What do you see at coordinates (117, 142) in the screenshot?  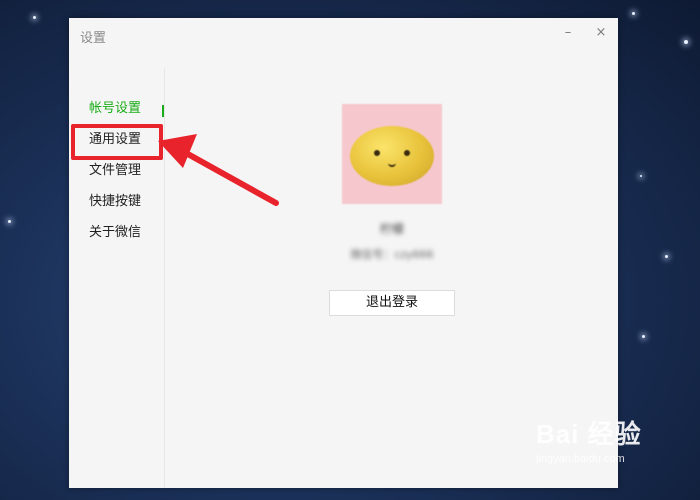 I see `highlight-box` at bounding box center [117, 142].